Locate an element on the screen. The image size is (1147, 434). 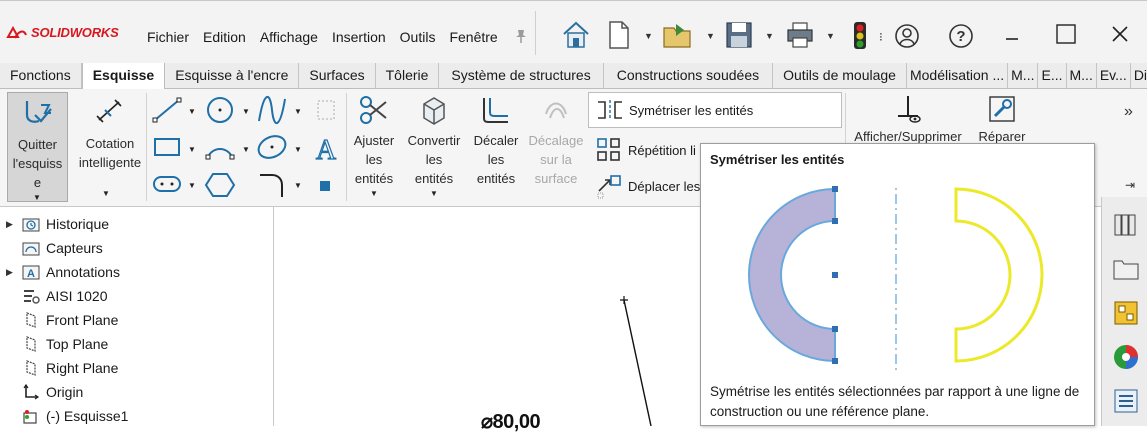
offset-entities-button: Décaler les entités is located at coordinates (496, 147).